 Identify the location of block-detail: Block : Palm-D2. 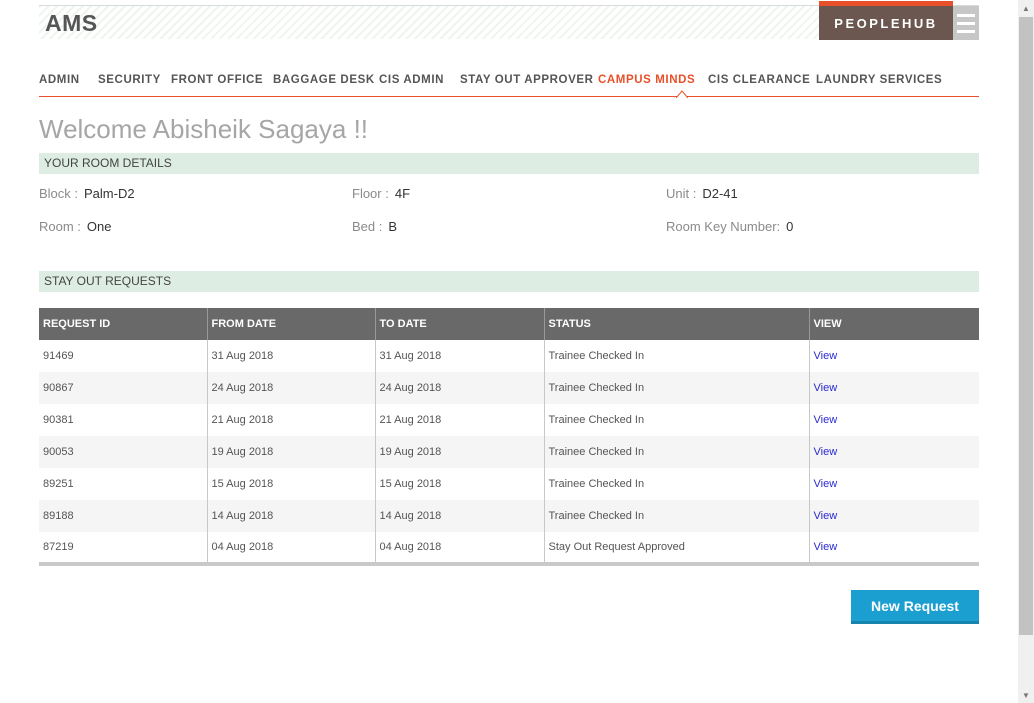
(87, 193).